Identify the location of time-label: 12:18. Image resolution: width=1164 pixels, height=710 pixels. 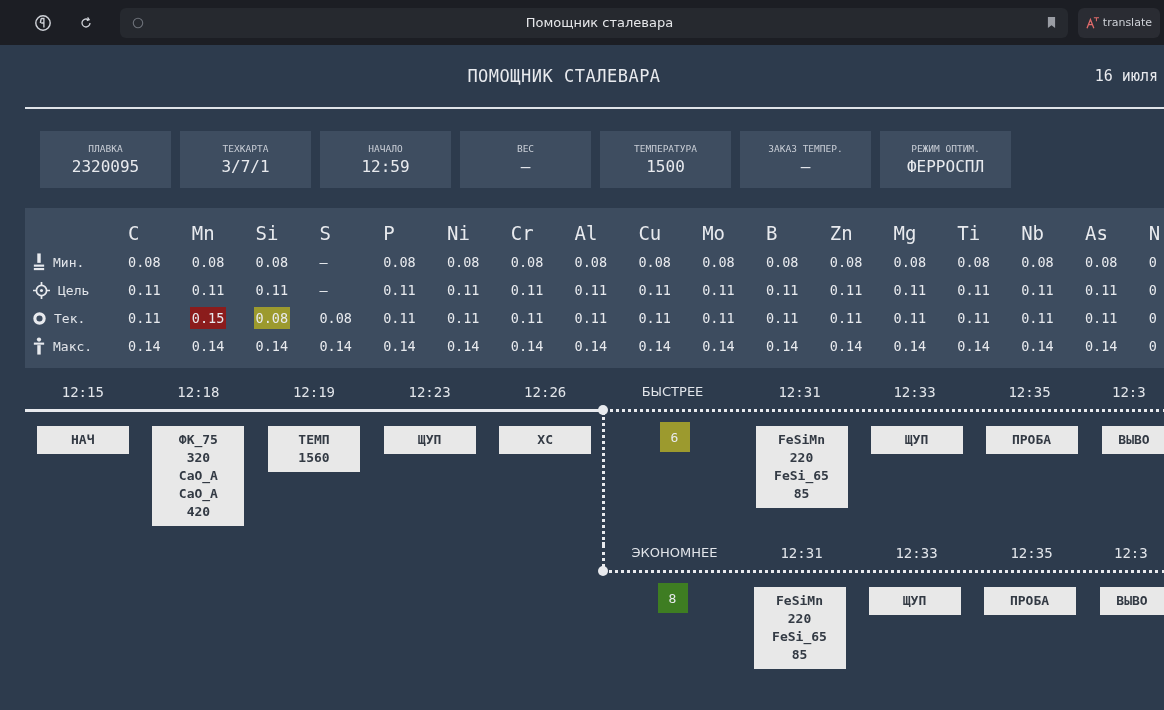
(198, 393).